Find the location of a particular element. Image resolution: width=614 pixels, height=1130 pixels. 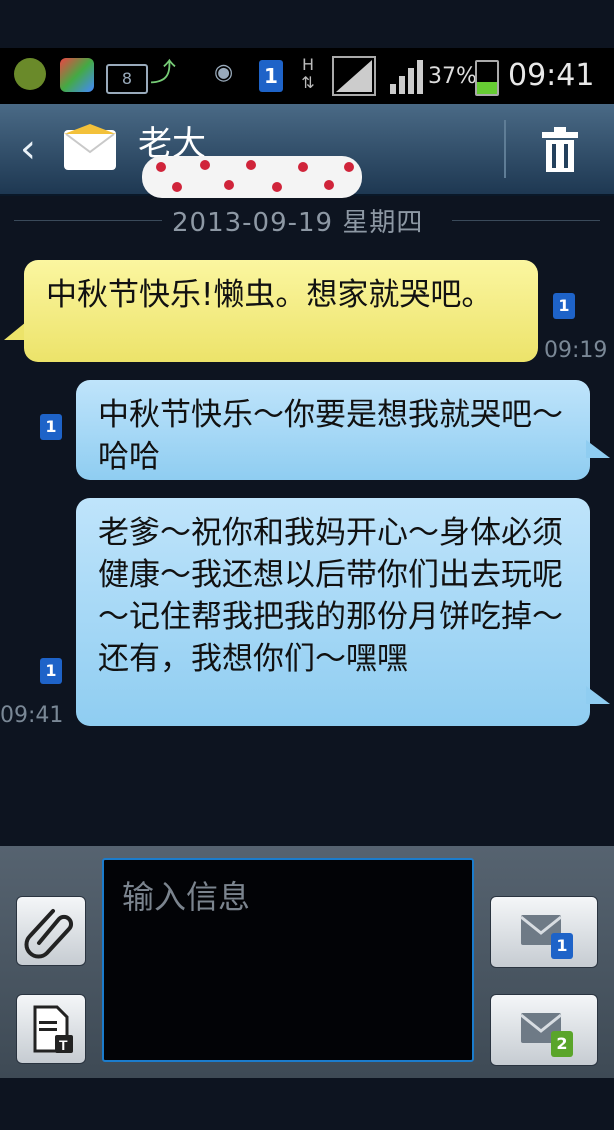

redaction-sticker is located at coordinates (252, 177).